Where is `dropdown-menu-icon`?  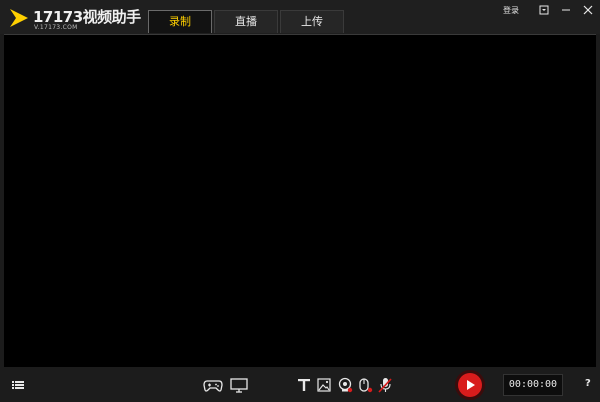
dropdown-menu-icon is located at coordinates (544, 10).